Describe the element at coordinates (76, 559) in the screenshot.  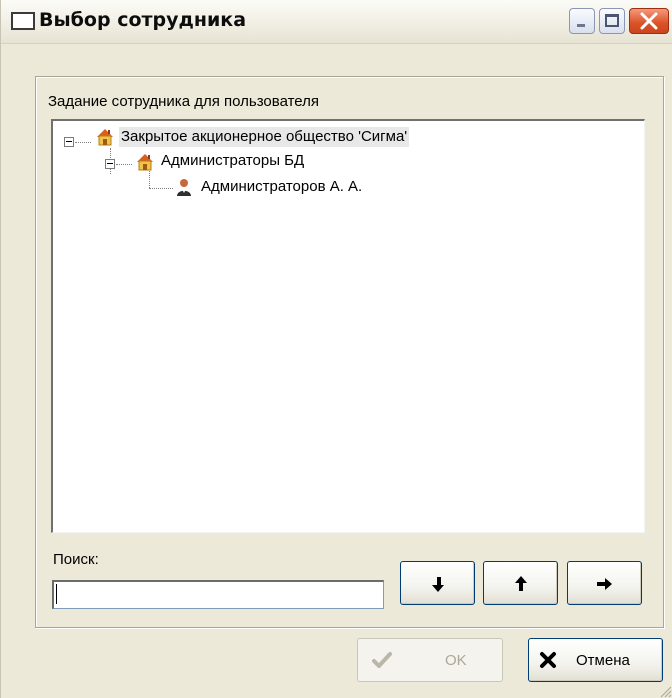
I see `search-label: Поиск:` at that location.